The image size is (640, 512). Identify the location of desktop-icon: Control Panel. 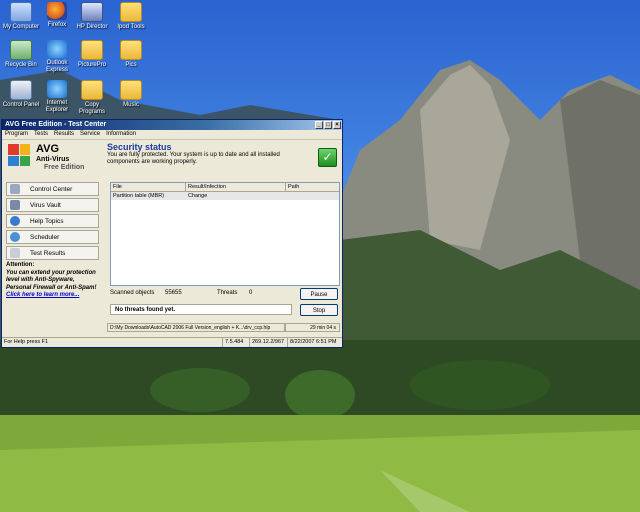
(21, 94).